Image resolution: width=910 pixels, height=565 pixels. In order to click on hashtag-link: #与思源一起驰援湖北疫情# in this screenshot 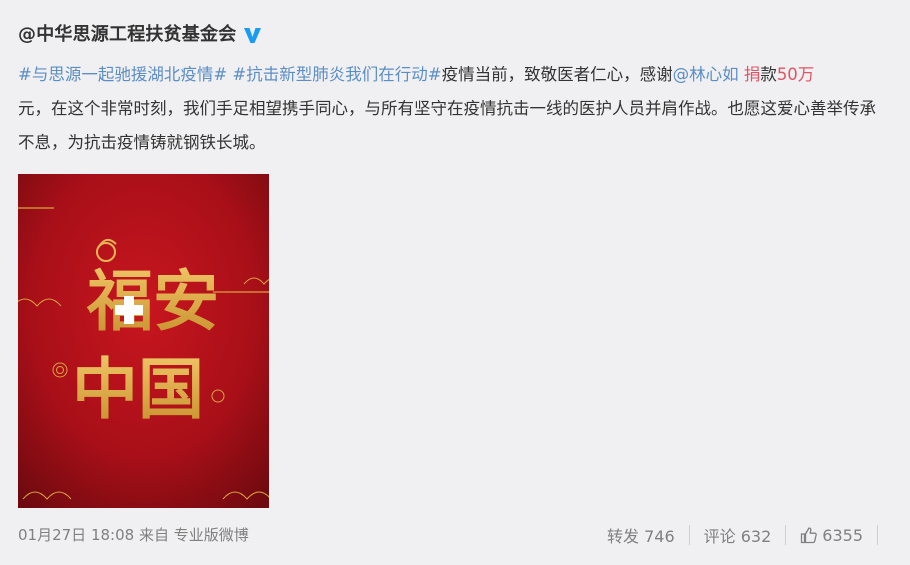, I will do `click(122, 74)`.